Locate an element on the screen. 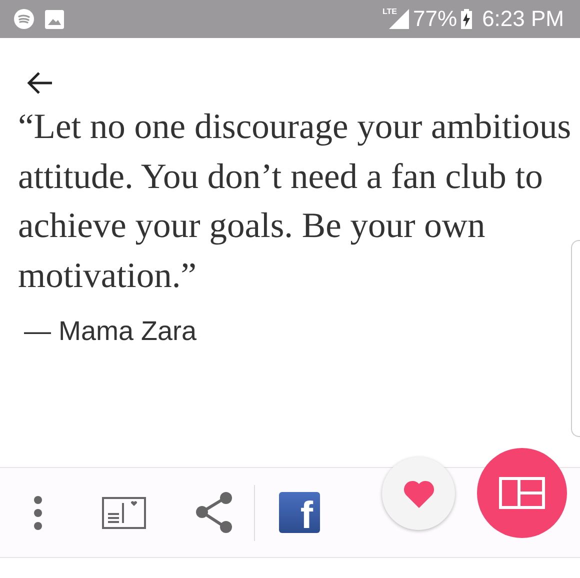  network-type: LTE is located at coordinates (390, 11).